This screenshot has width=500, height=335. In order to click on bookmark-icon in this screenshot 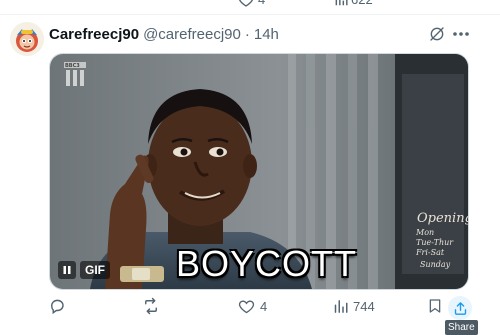, I will do `click(435, 306)`.